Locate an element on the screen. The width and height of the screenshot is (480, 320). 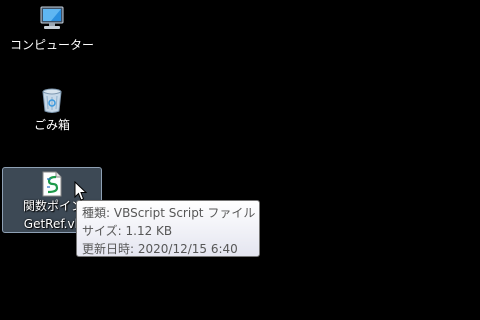
desktop-icon-recycle-bin: ごみ箱 is located at coordinates (52, 114).